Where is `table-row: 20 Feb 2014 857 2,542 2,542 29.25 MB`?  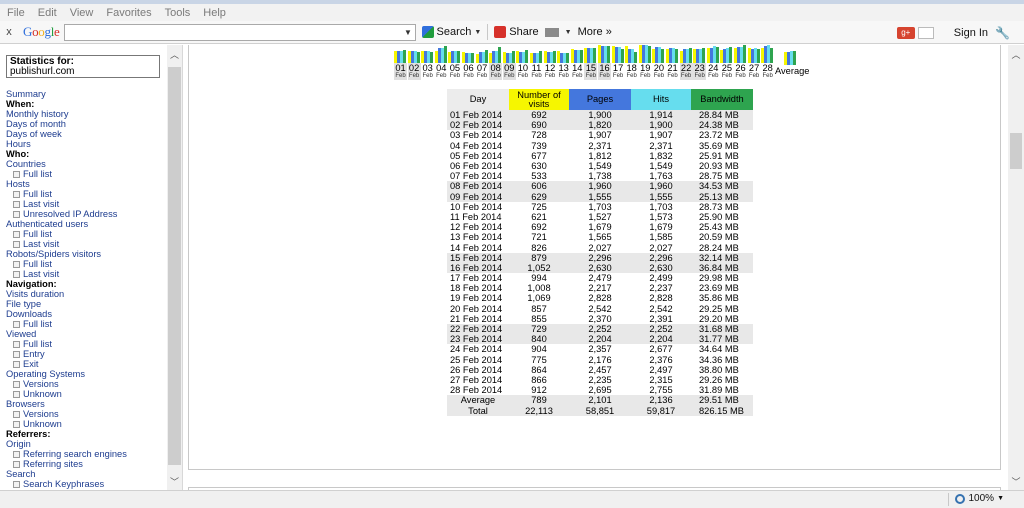
table-row: 20 Feb 2014 857 2,542 2,542 29.25 MB is located at coordinates (600, 309).